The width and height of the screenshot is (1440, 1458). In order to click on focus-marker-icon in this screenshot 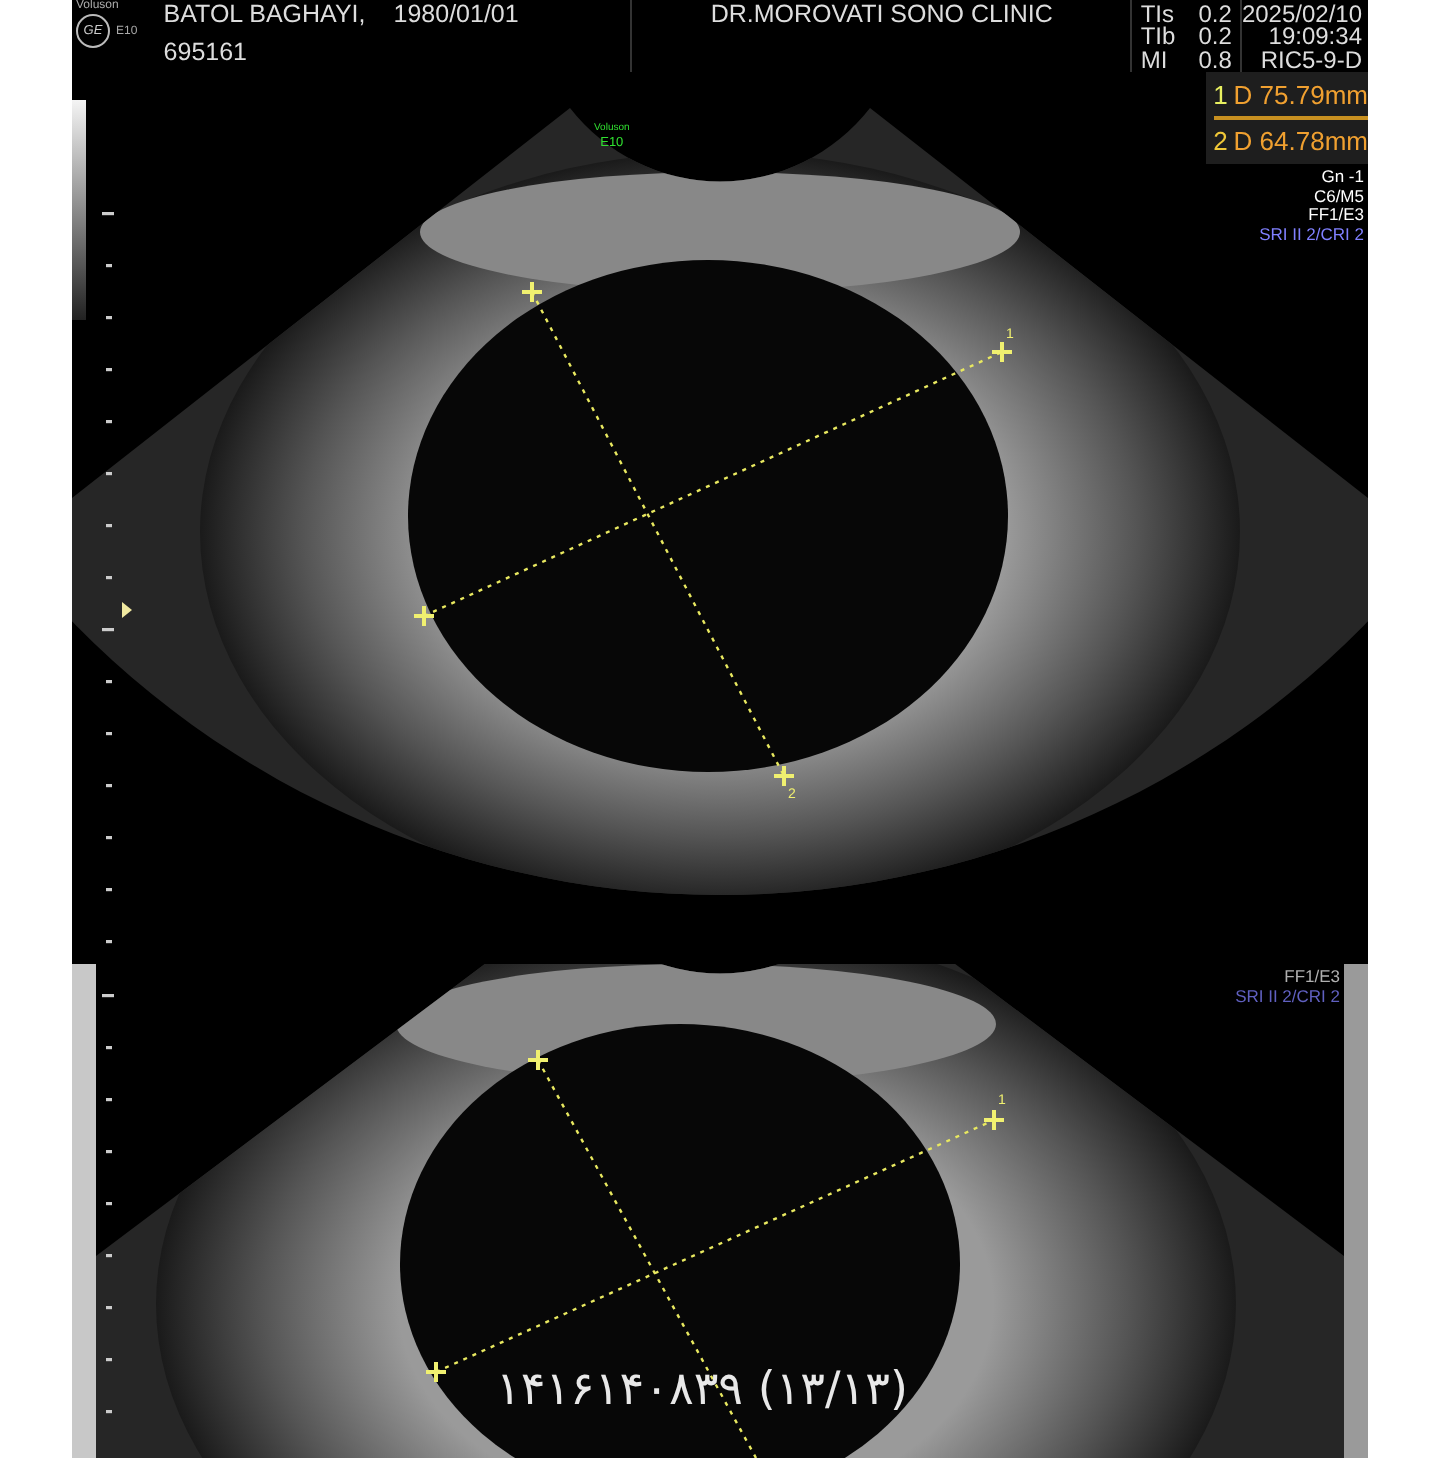, I will do `click(127, 610)`.